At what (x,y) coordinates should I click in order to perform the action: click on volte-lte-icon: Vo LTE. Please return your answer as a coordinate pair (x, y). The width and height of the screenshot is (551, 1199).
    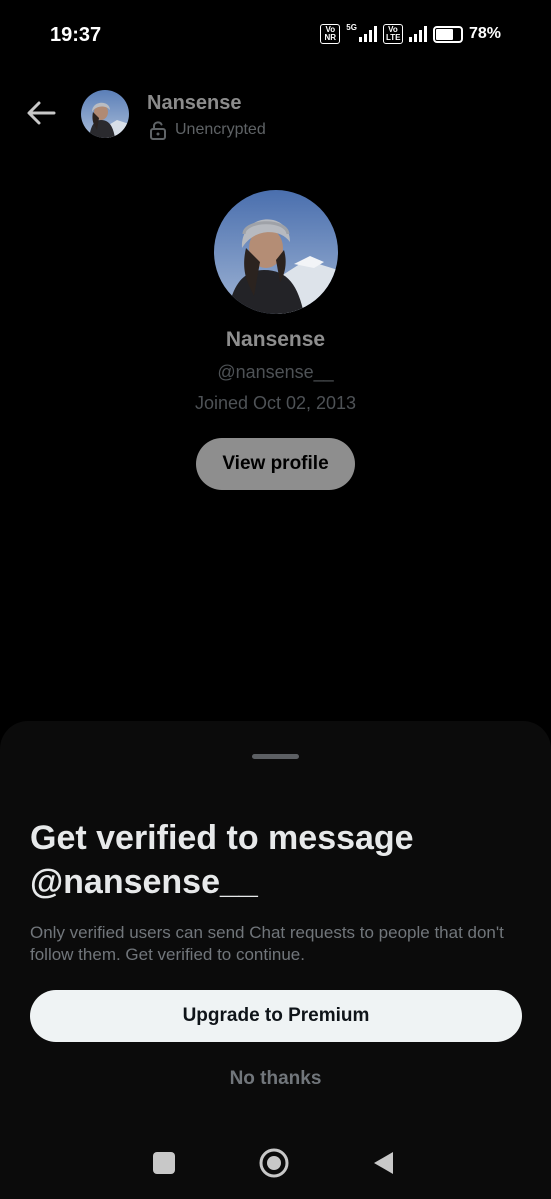
    Looking at the image, I should click on (392, 34).